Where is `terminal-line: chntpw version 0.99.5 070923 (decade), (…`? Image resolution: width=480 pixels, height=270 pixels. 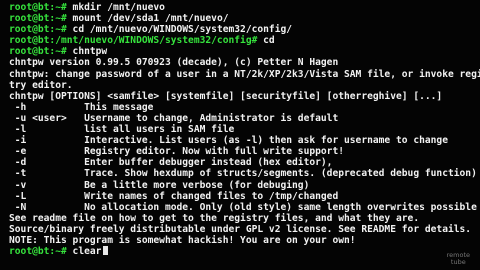 terminal-line: chntpw version 0.99.5 070923 (decade), (… is located at coordinates (244, 62).